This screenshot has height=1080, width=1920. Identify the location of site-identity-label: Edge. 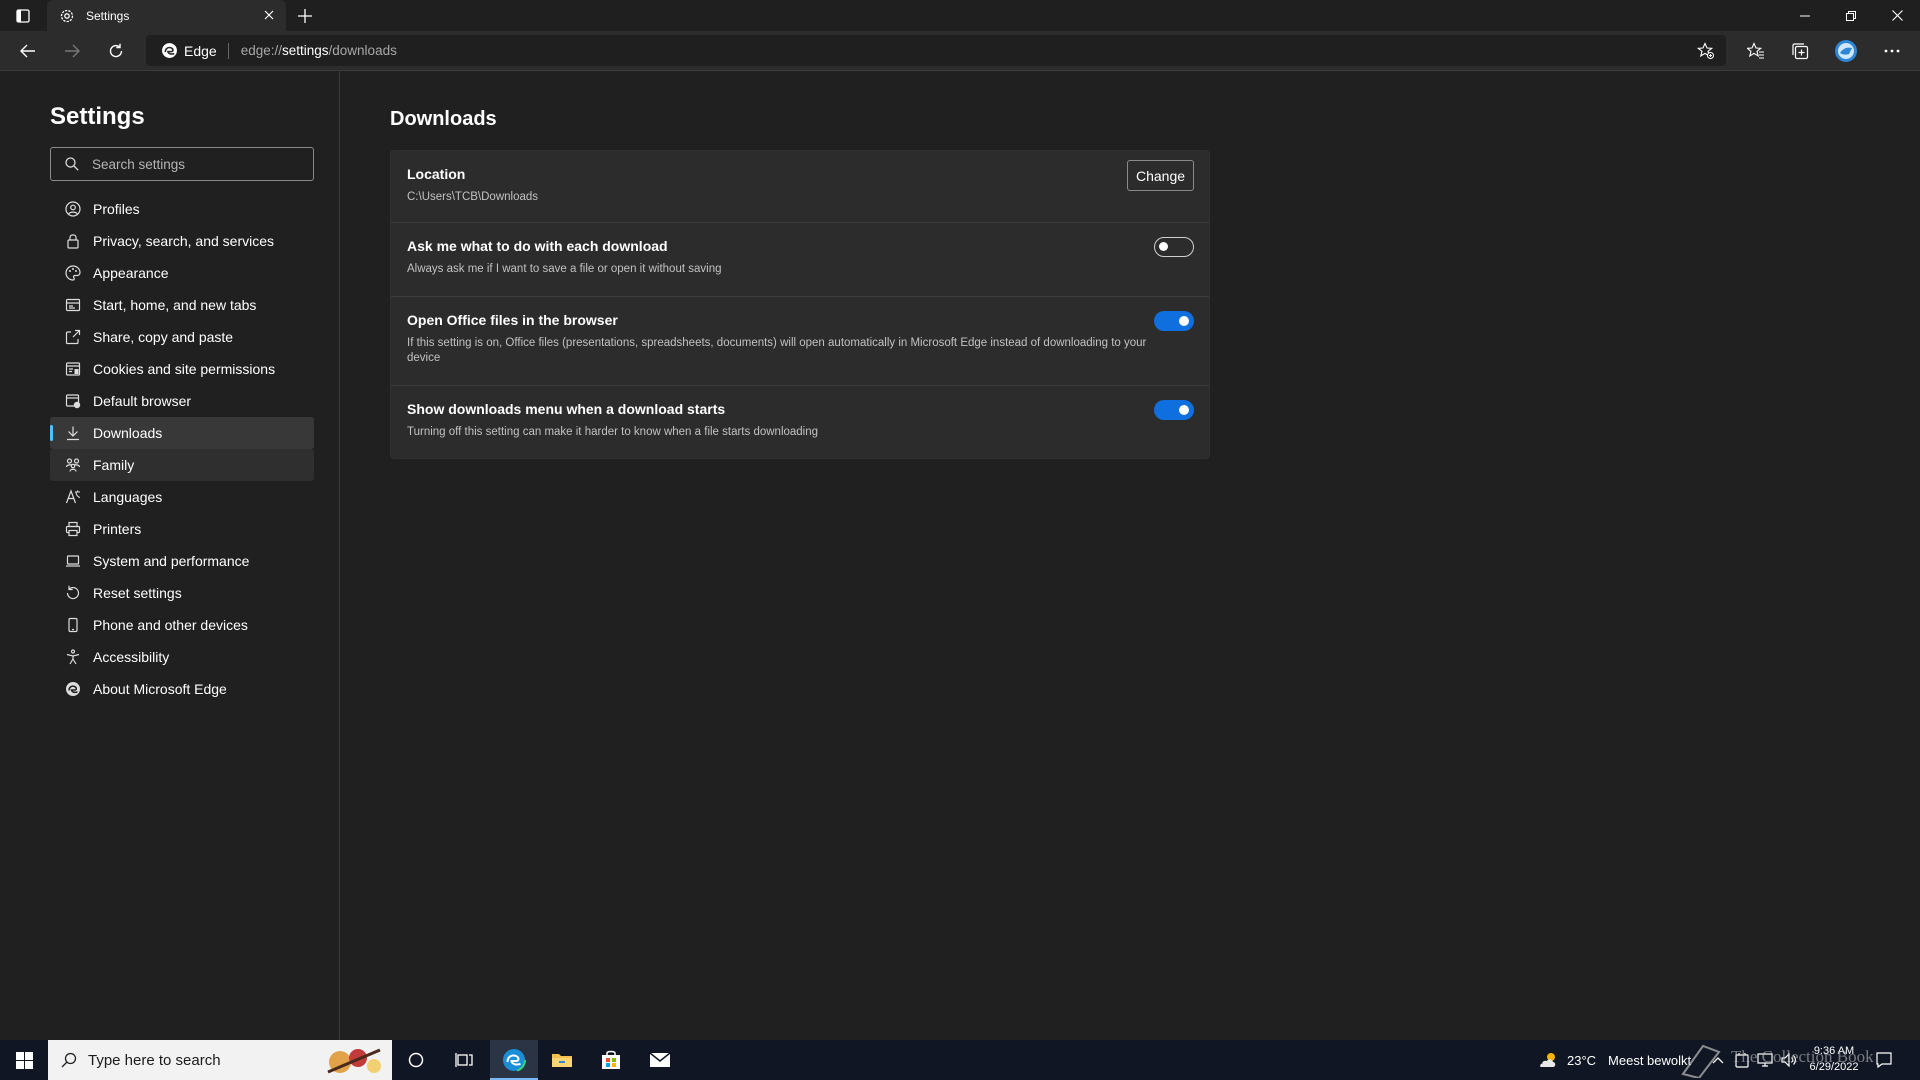
(200, 51).